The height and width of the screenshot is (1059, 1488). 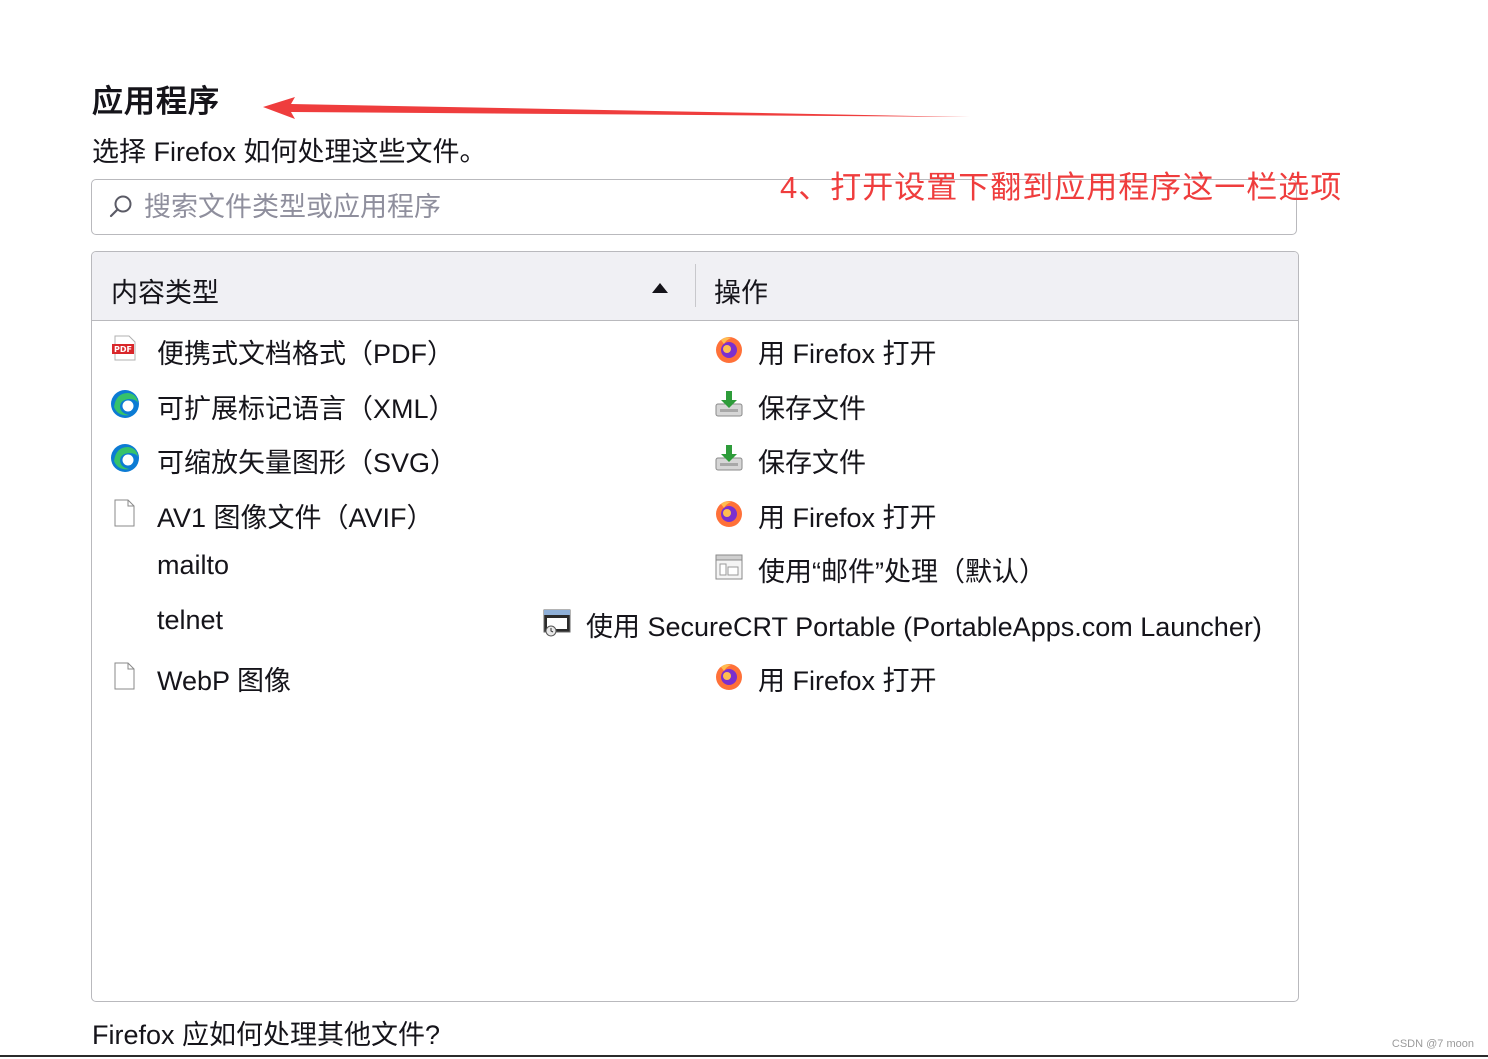 What do you see at coordinates (695, 513) in the screenshot?
I see `table-row: AV1 图像文件（AVIF） 用 Firefox 打开` at bounding box center [695, 513].